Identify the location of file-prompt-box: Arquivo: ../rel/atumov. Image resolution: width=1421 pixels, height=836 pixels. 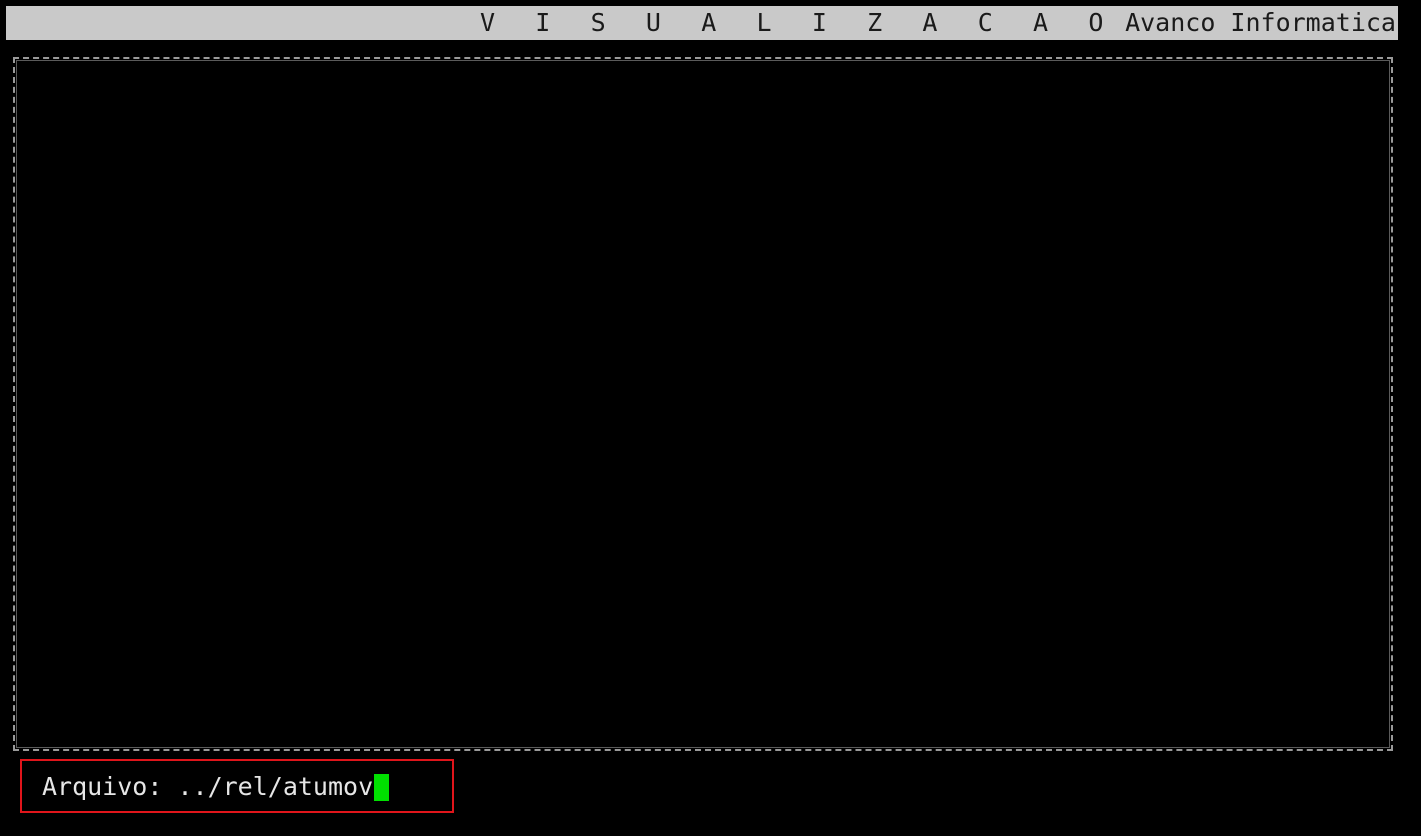
(237, 786).